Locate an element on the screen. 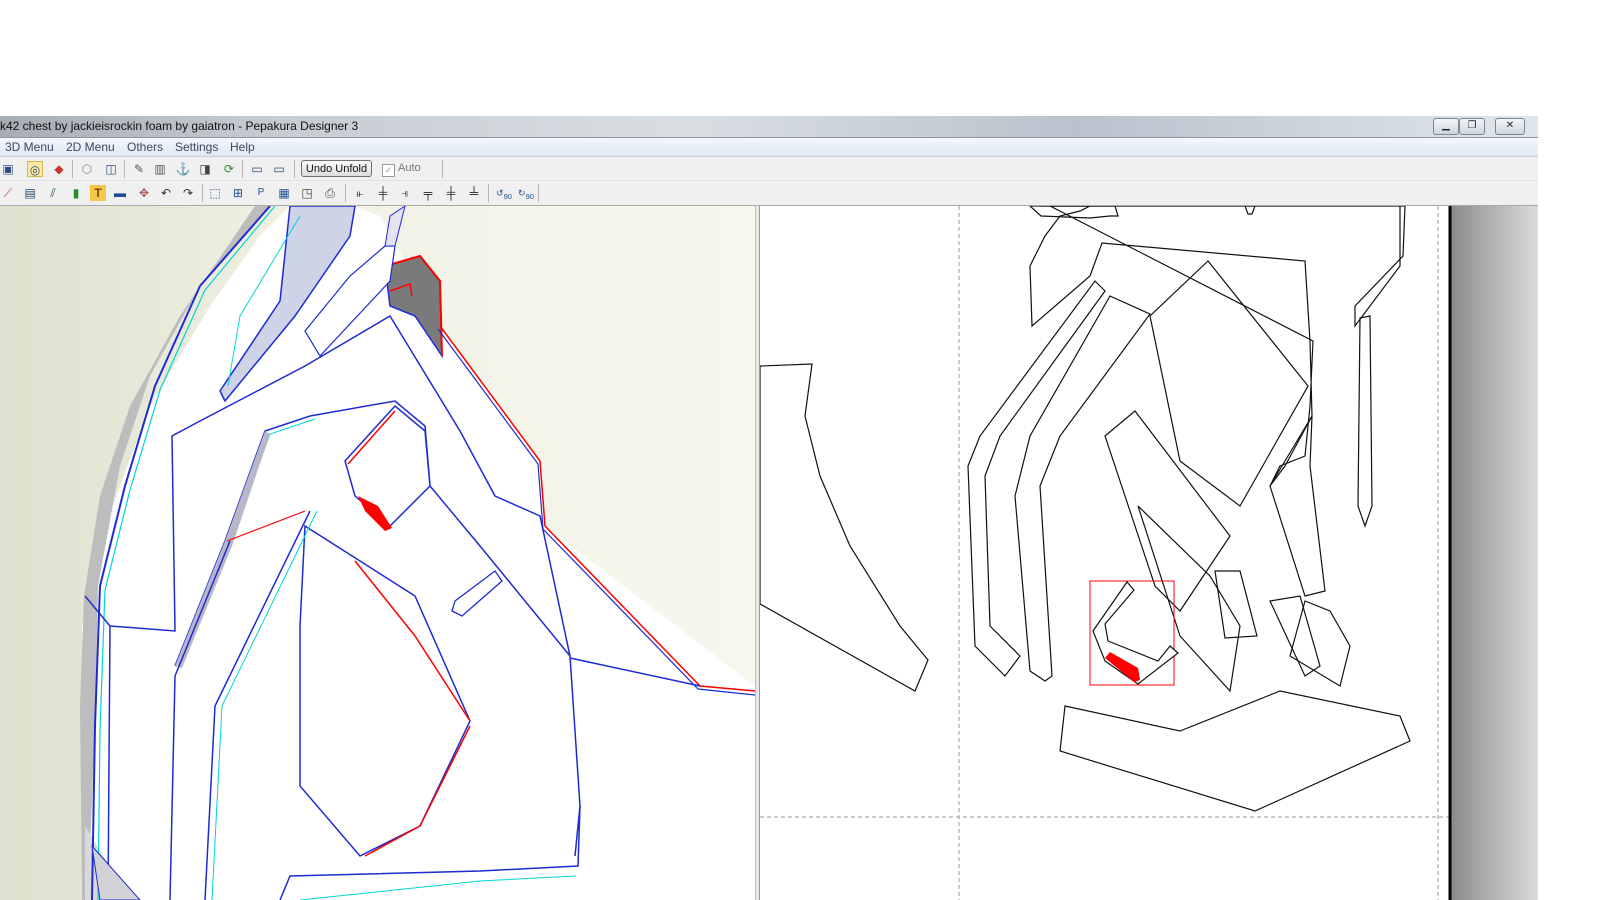  restore-button: ❐ is located at coordinates (1472, 126).